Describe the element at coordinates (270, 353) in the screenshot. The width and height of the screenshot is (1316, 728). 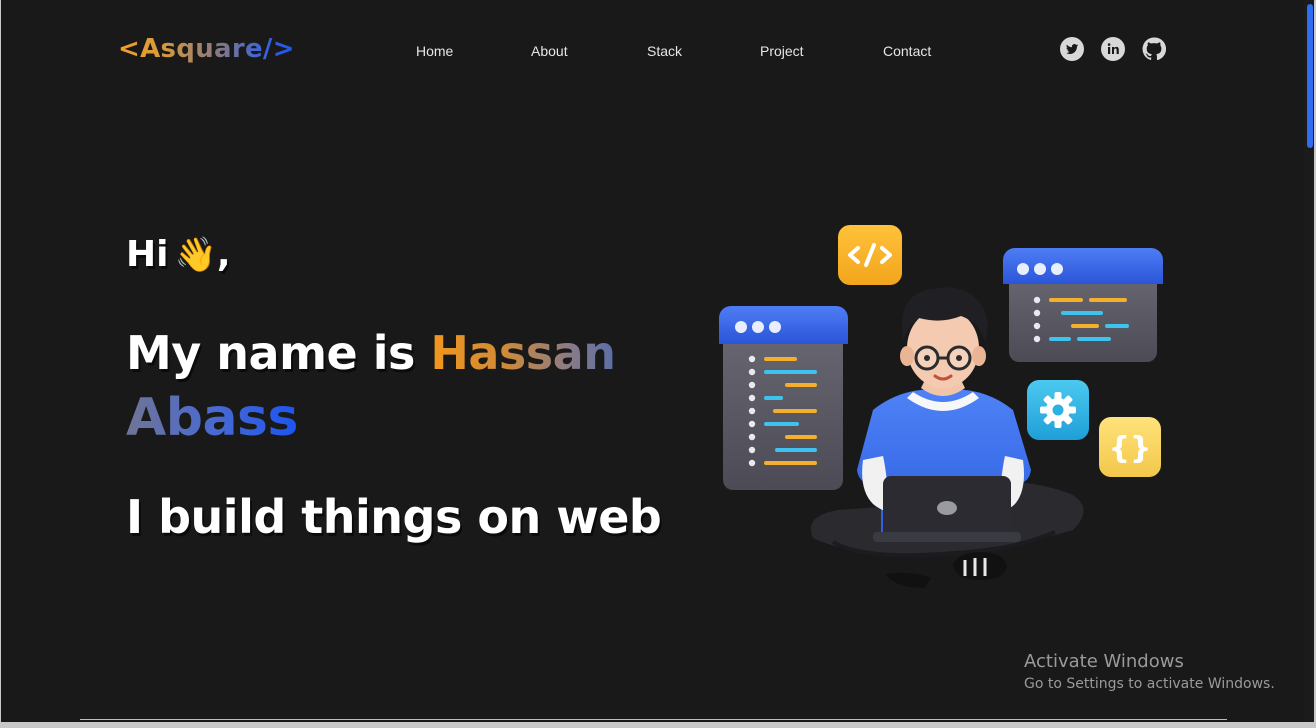
I see `name-prefix: My name is` at that location.